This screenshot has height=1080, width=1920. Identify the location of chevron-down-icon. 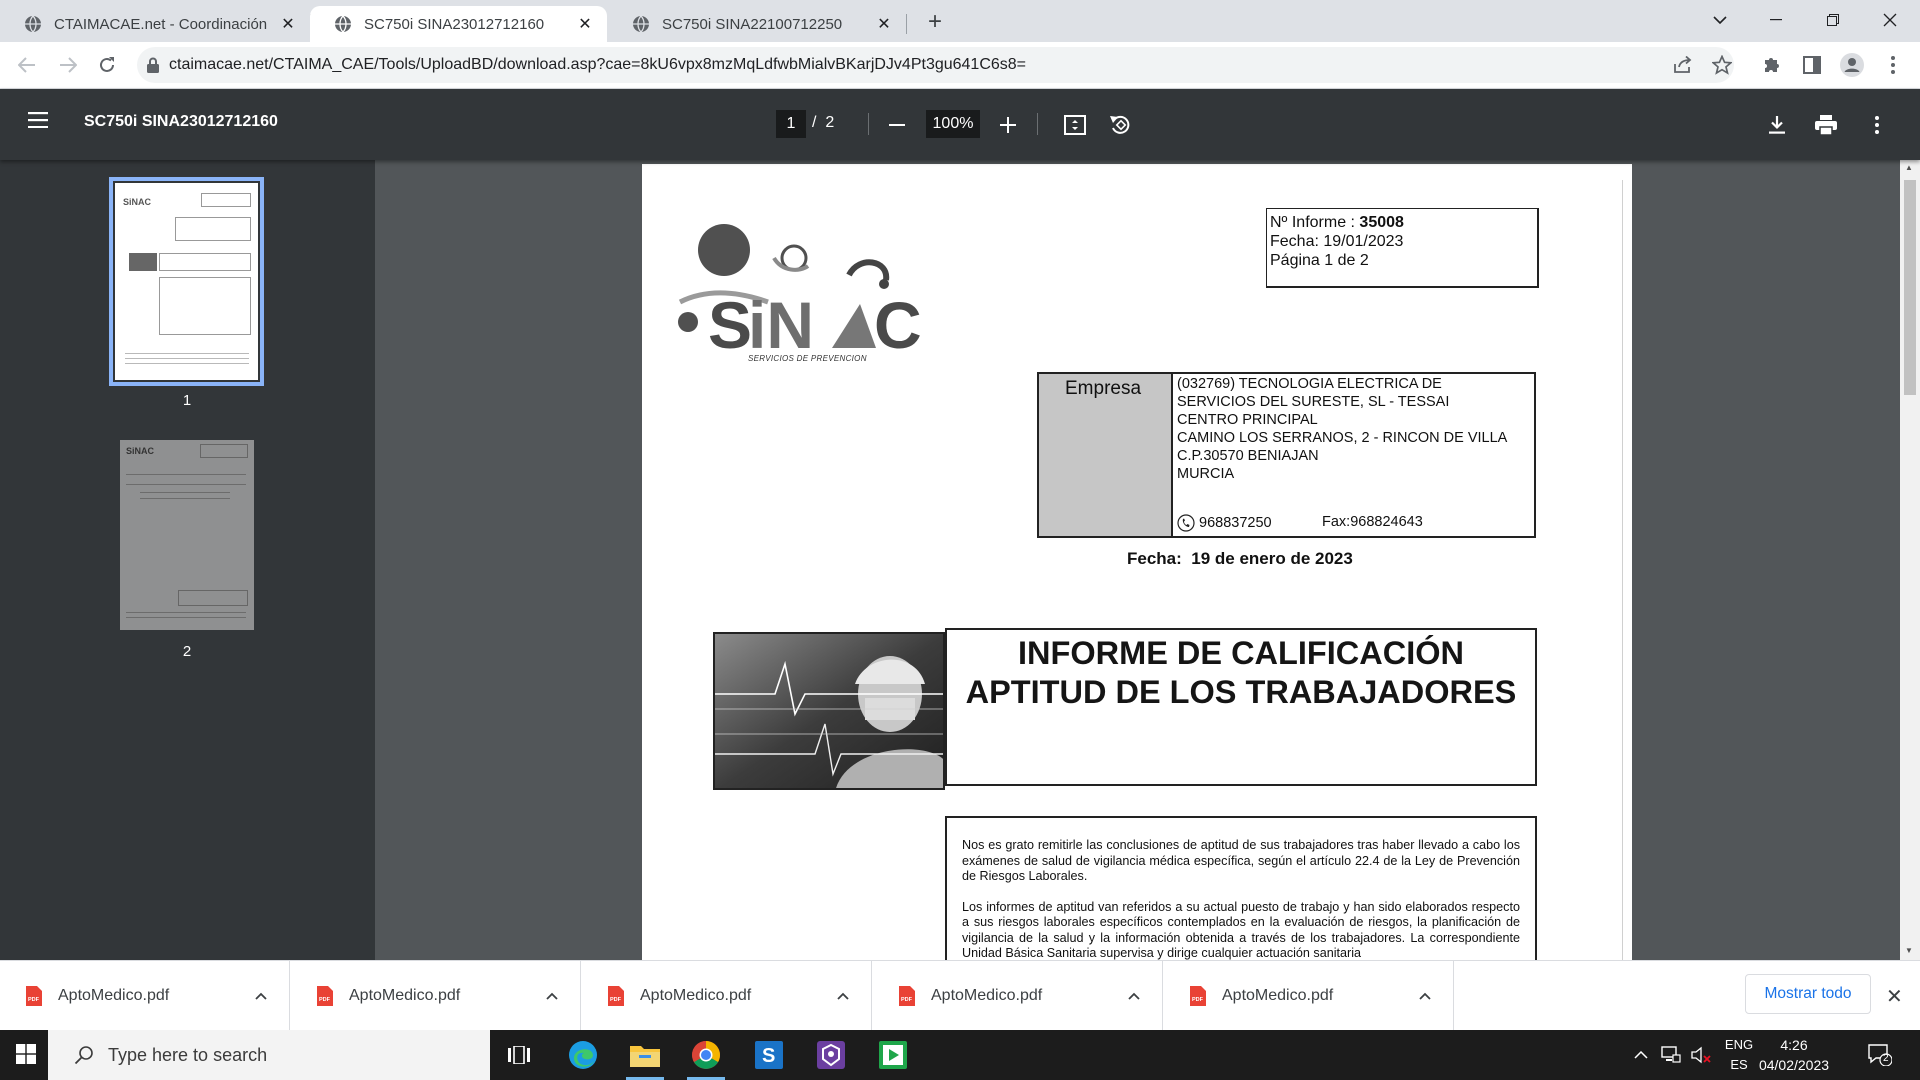
(1720, 19).